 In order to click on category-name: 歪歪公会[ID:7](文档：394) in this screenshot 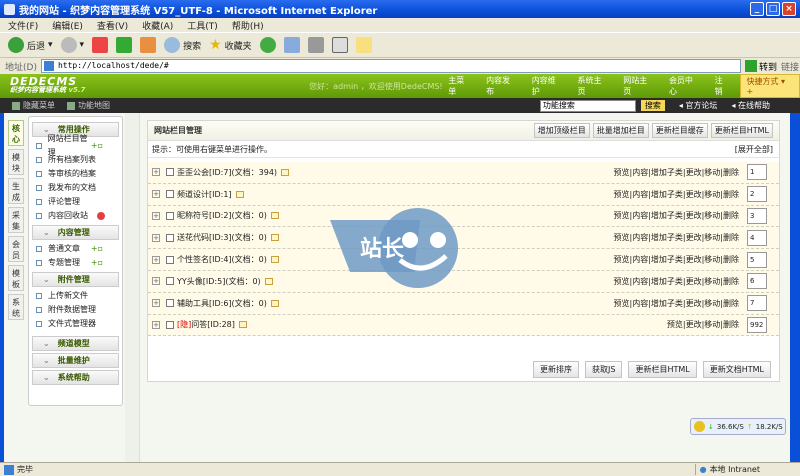, I will do `click(227, 172)`.